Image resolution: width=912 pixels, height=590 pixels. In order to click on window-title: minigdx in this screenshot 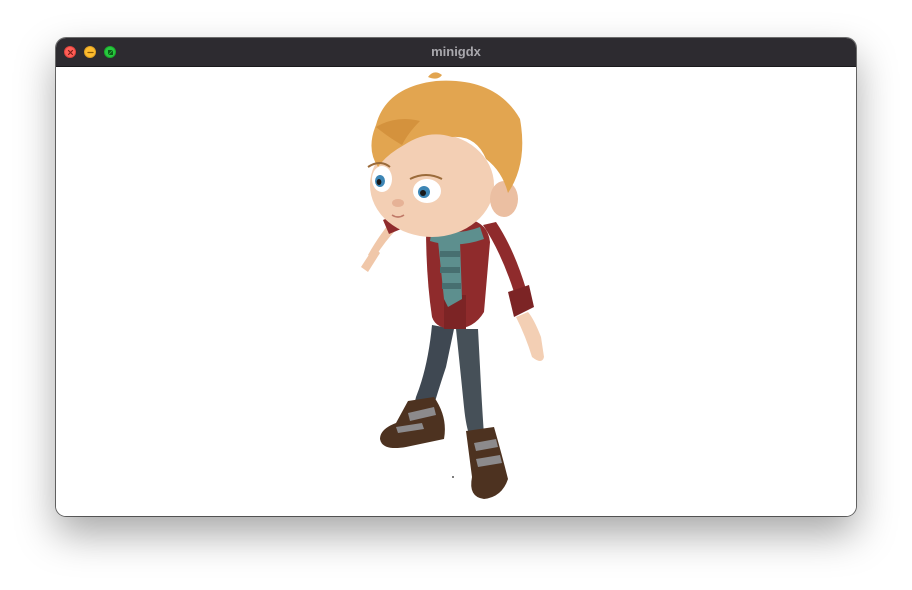, I will do `click(456, 51)`.